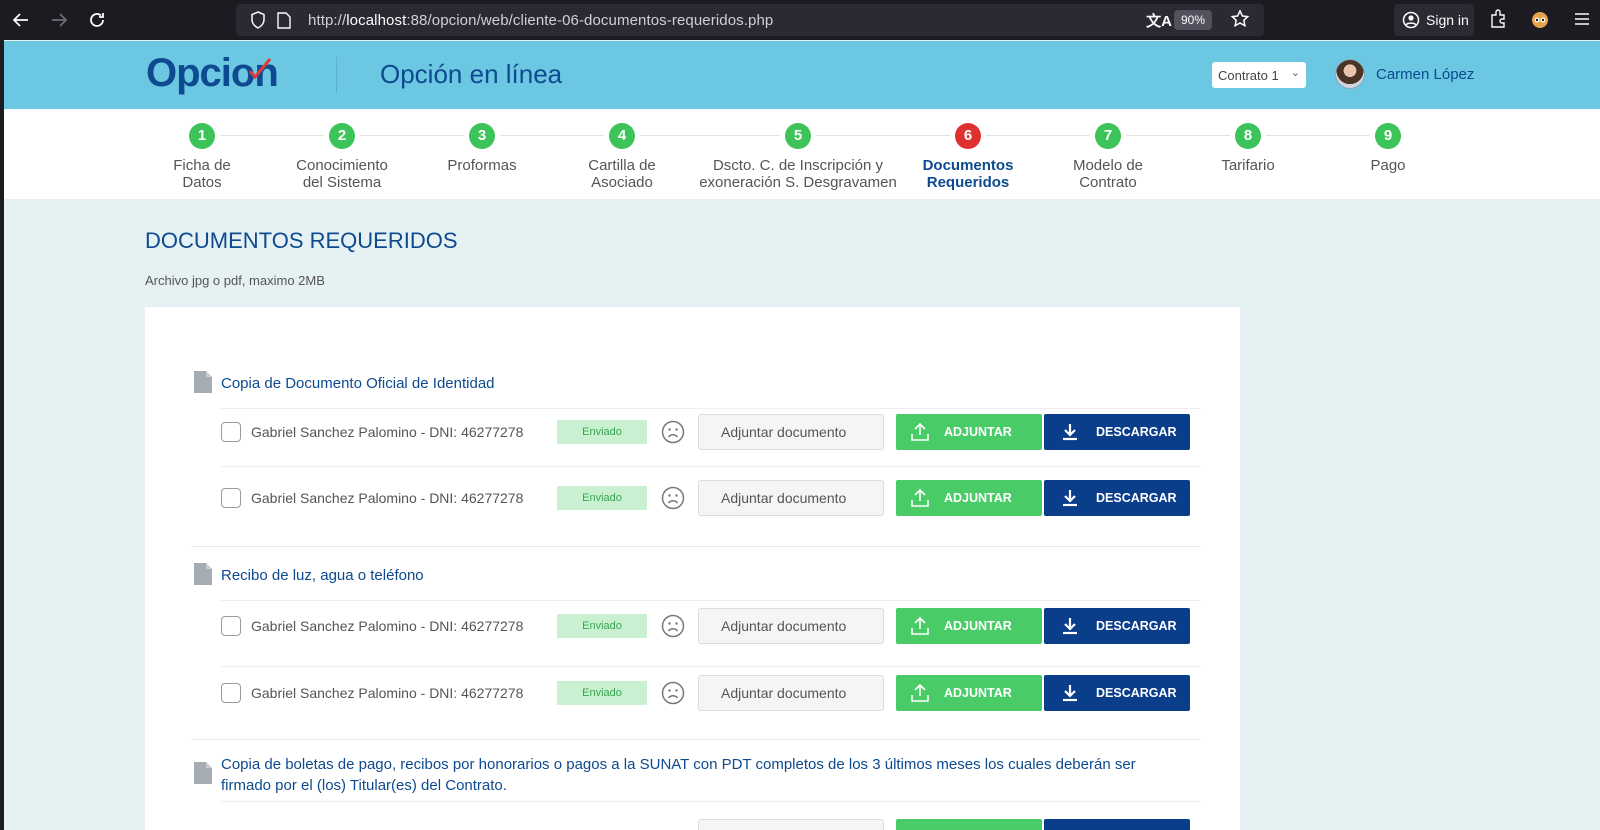 The image size is (1600, 830). Describe the element at coordinates (1388, 165) in the screenshot. I see `step-label: Pago` at that location.